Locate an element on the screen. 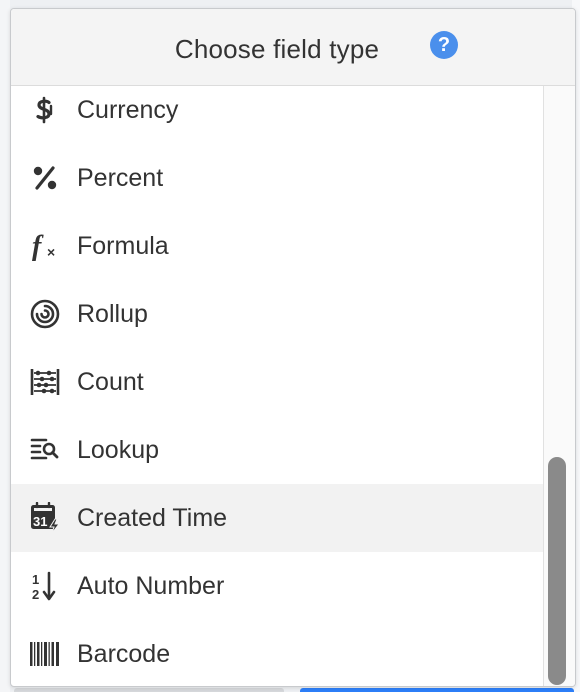 This screenshot has width=580, height=692. calendar-day-glyph: 31 is located at coordinates (40, 521).